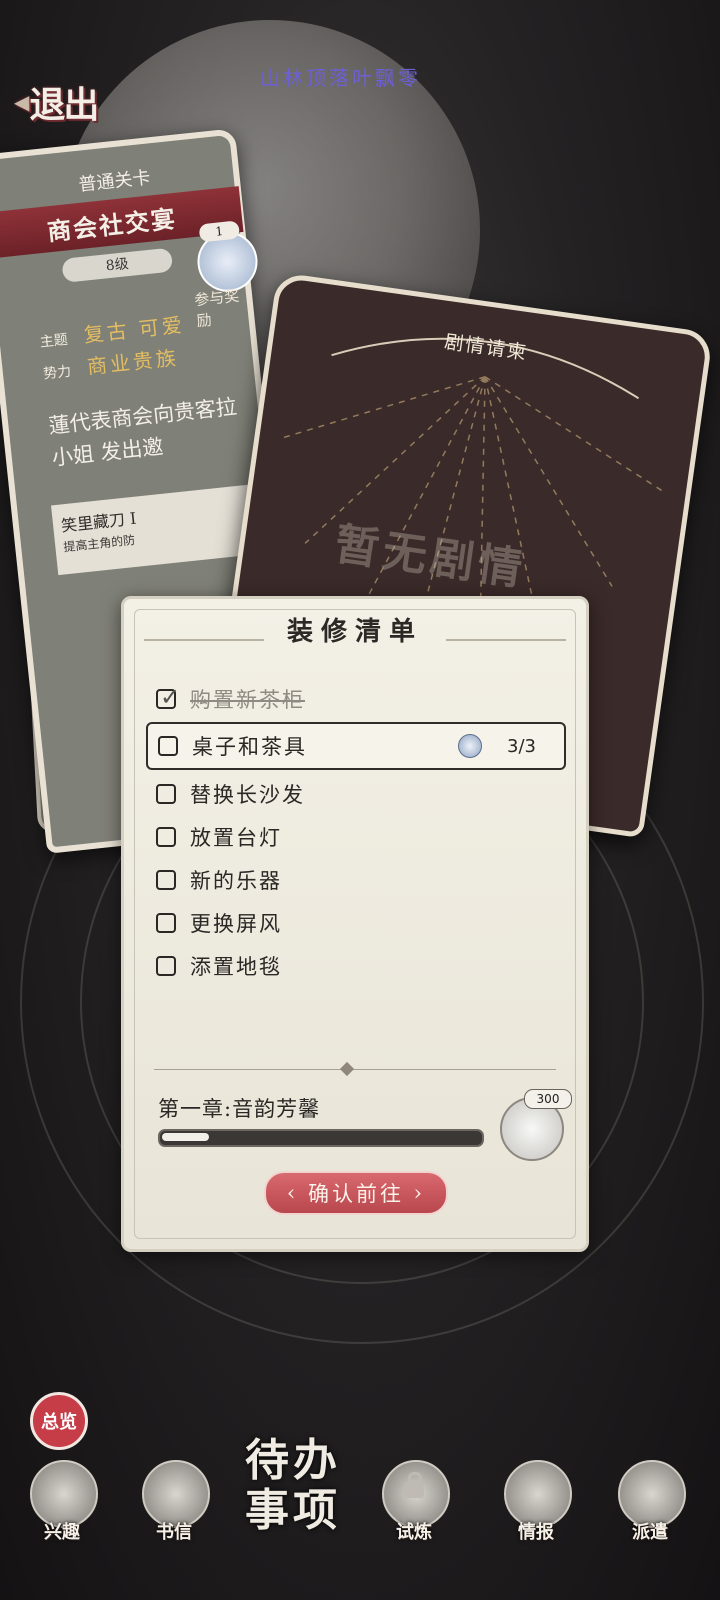 This screenshot has height=1600, width=720. Describe the element at coordinates (354, 632) in the screenshot. I see `checklist-title: 装修清单` at that location.